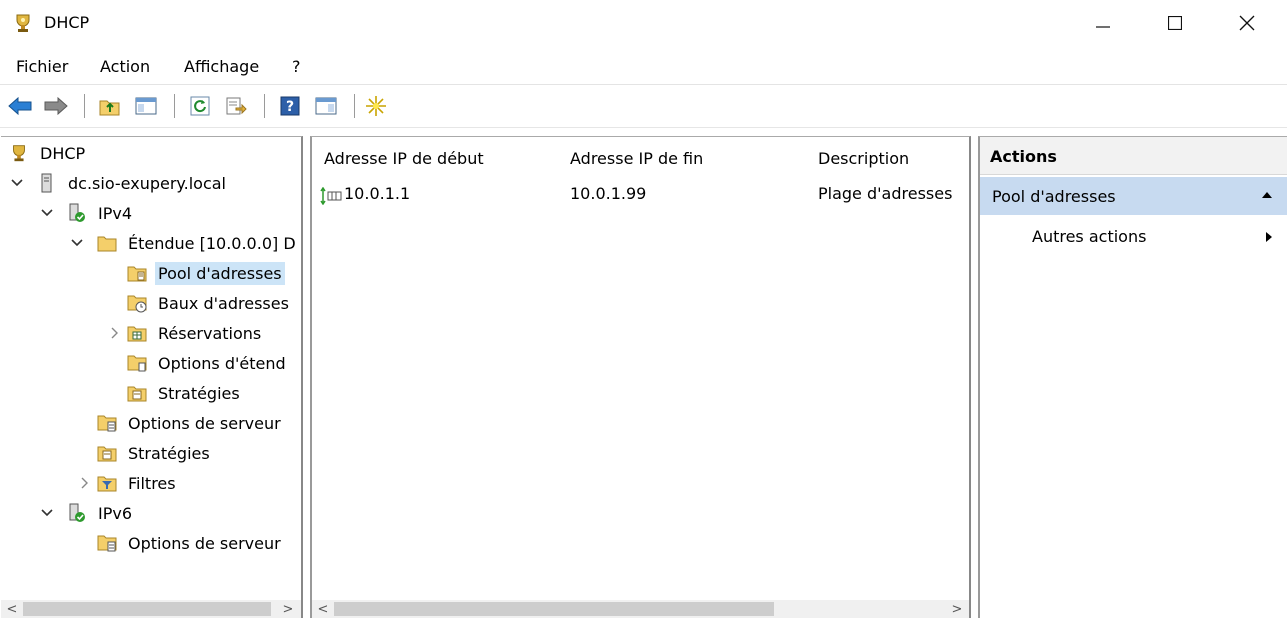 This screenshot has width=1287, height=618. Describe the element at coordinates (125, 66) in the screenshot. I see `menu-action: Action` at that location.